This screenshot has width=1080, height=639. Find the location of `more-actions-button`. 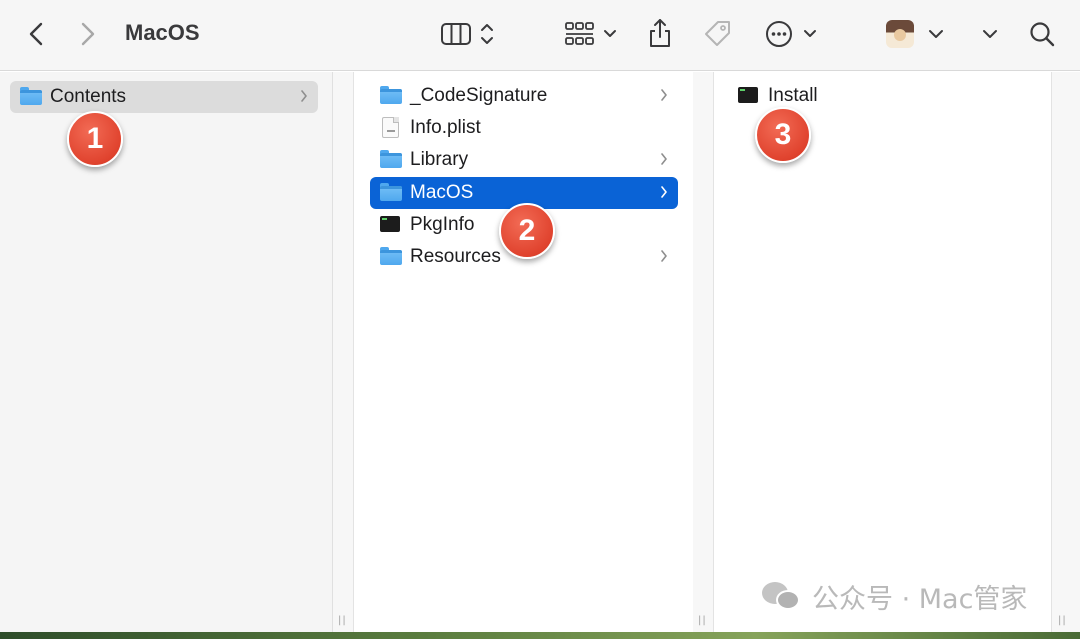

more-actions-button is located at coordinates (791, 34).